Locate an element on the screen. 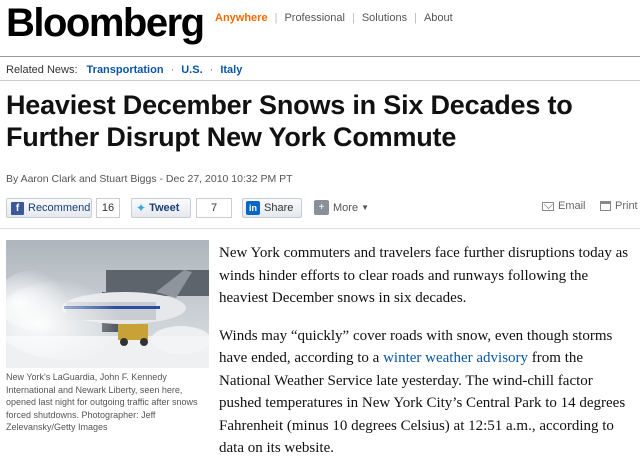 The image size is (640, 471). bloomberg-logo: Bloomberg is located at coordinates (105, 23).